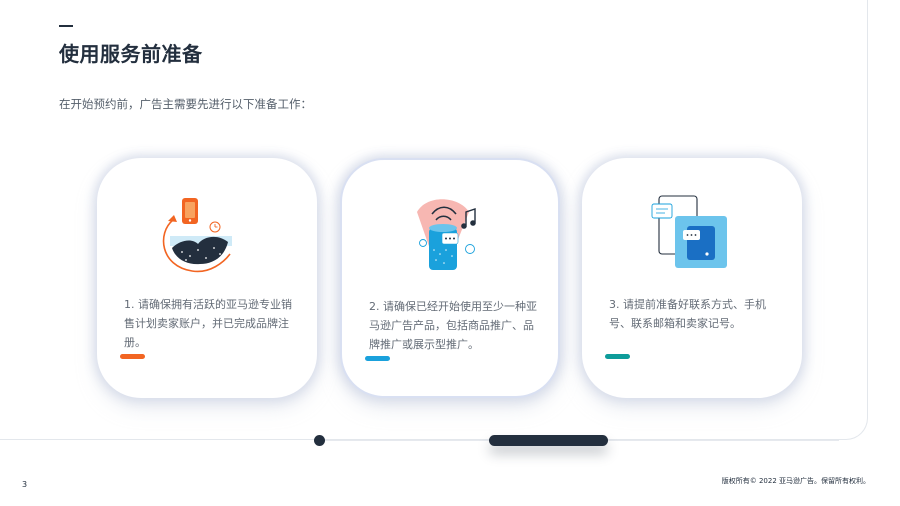  What do you see at coordinates (795, 481) in the screenshot?
I see `copyright-notice: 版权所有© 2022 亚马逊广告。保留所有权利。` at bounding box center [795, 481].